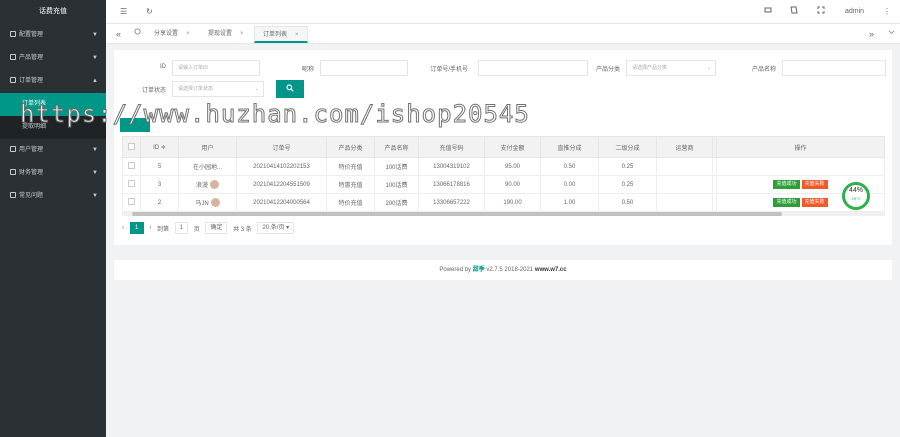 The image size is (900, 437). Describe the element at coordinates (150, 228) in the screenshot. I see `page-next-icon: ›` at that location.